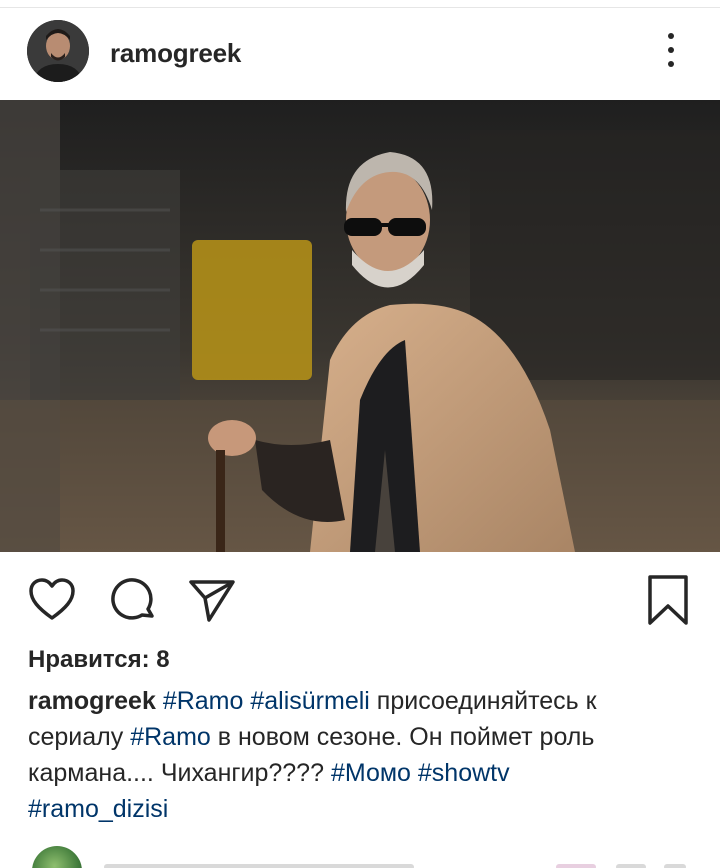 This screenshot has height=868, width=720. What do you see at coordinates (671, 50) in the screenshot?
I see `more-vertical-icon` at bounding box center [671, 50].